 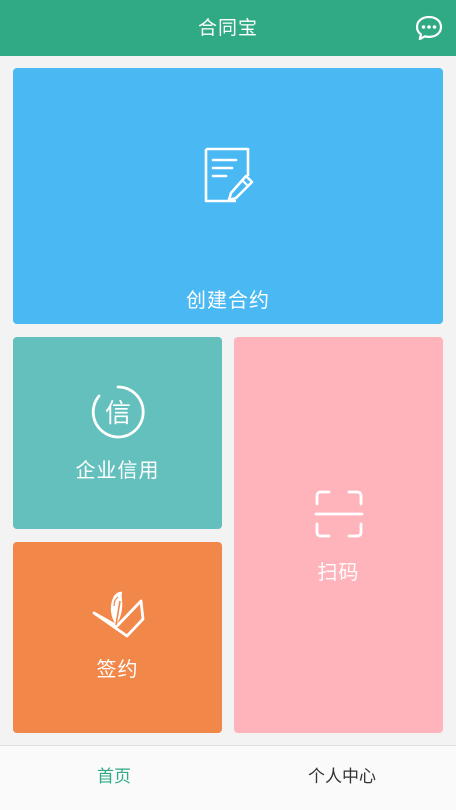 I want to click on chat-bubble-icon, so click(x=429, y=28).